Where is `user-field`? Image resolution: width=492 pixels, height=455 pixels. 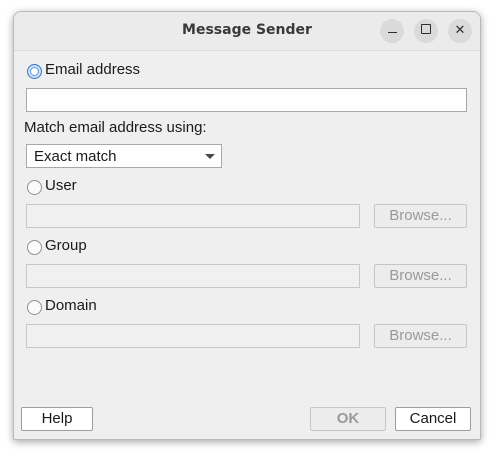 user-field is located at coordinates (193, 216).